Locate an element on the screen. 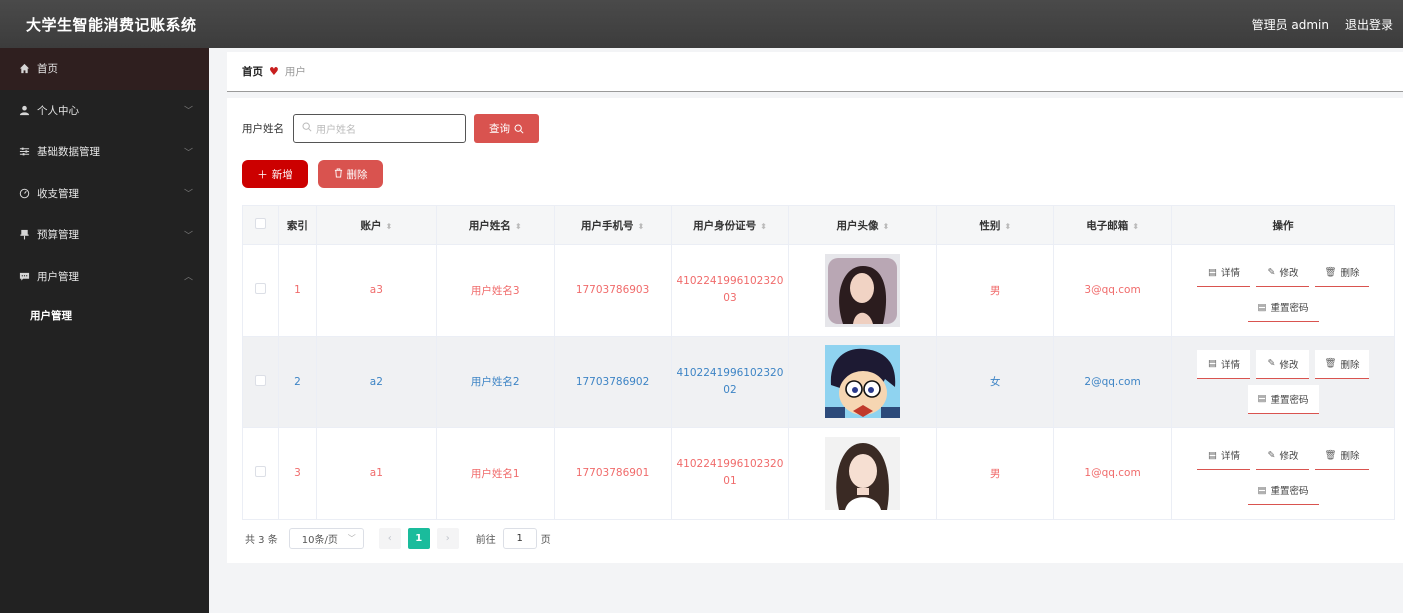  column-header-phone: 用户手机号 ⬍ is located at coordinates (613, 225).